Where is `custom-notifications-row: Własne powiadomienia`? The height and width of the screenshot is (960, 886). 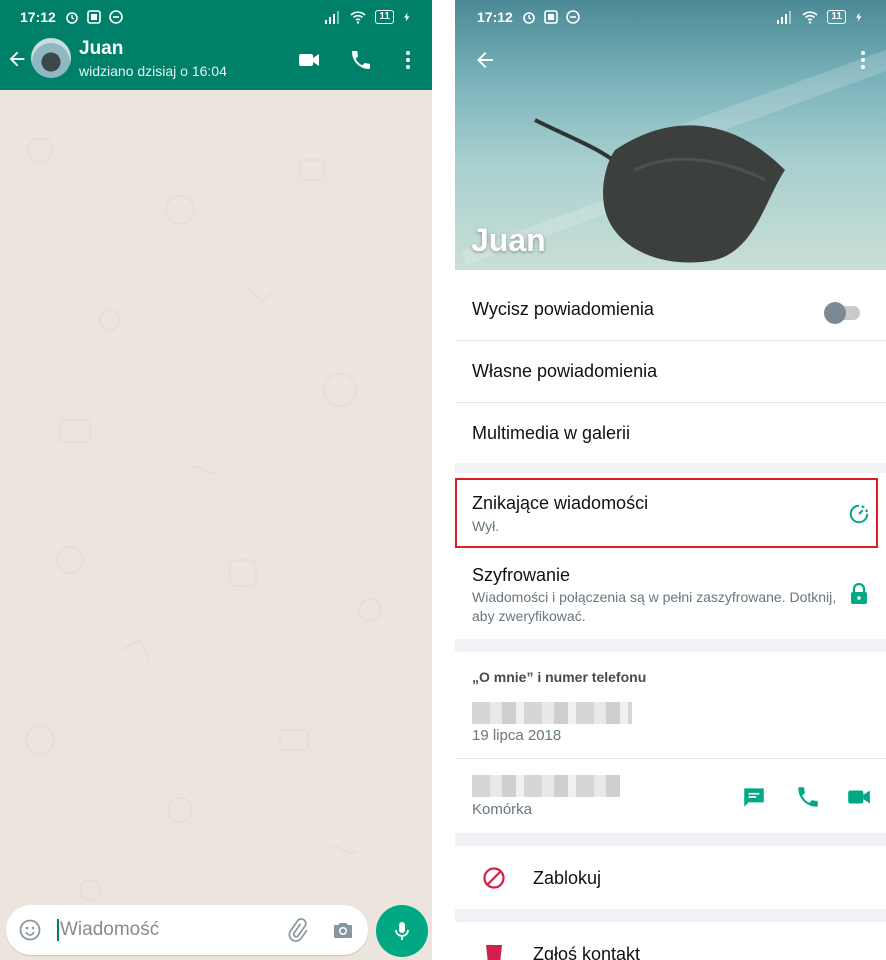
custom-notifications-row: Własne powiadomienia is located at coordinates (670, 371).